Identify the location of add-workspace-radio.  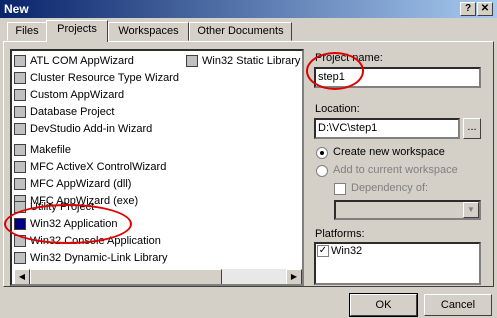
(322, 171).